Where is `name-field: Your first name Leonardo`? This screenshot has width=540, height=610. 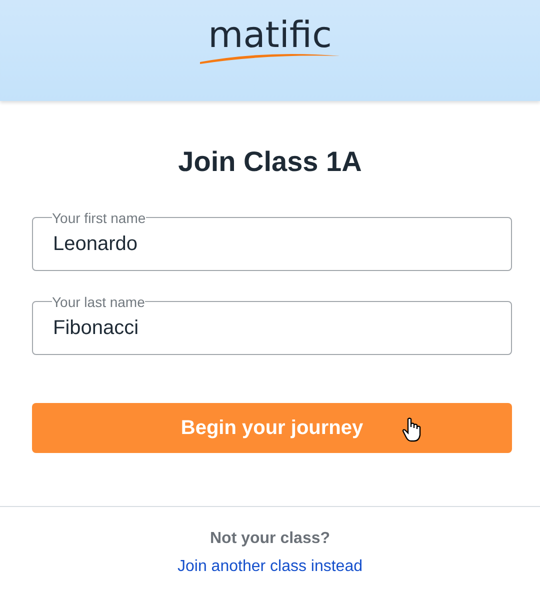 name-field: Your first name Leonardo is located at coordinates (272, 240).